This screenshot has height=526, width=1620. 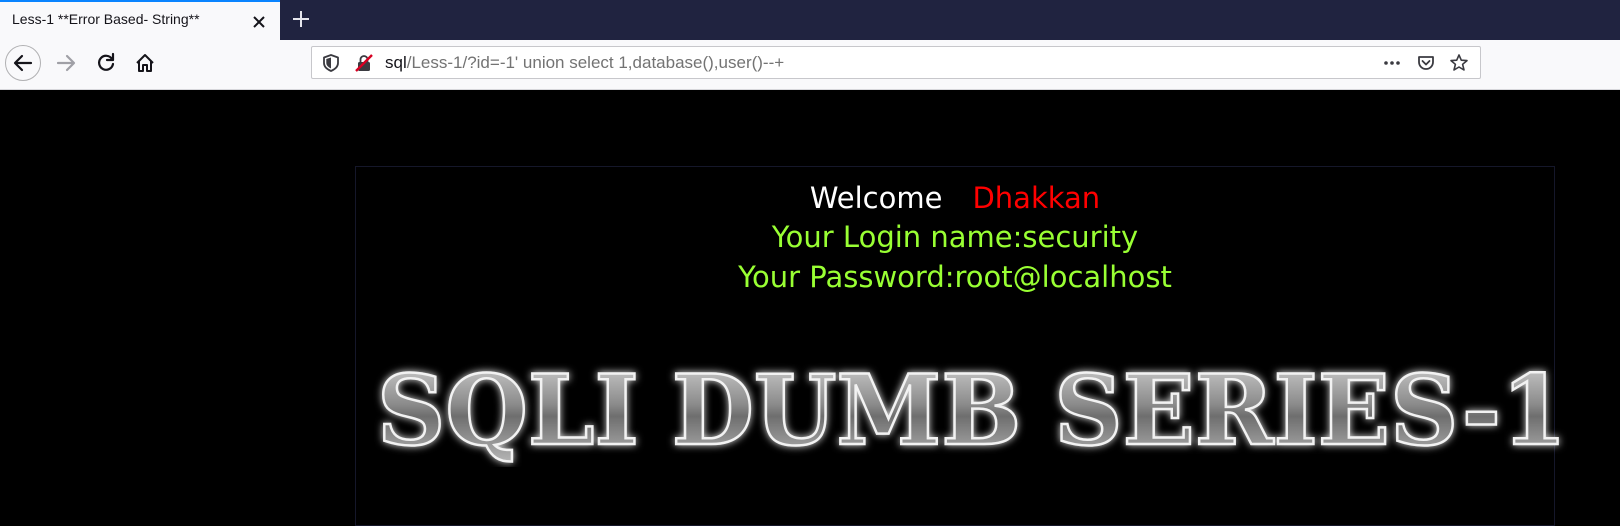 I want to click on reload-icon, so click(x=106, y=63).